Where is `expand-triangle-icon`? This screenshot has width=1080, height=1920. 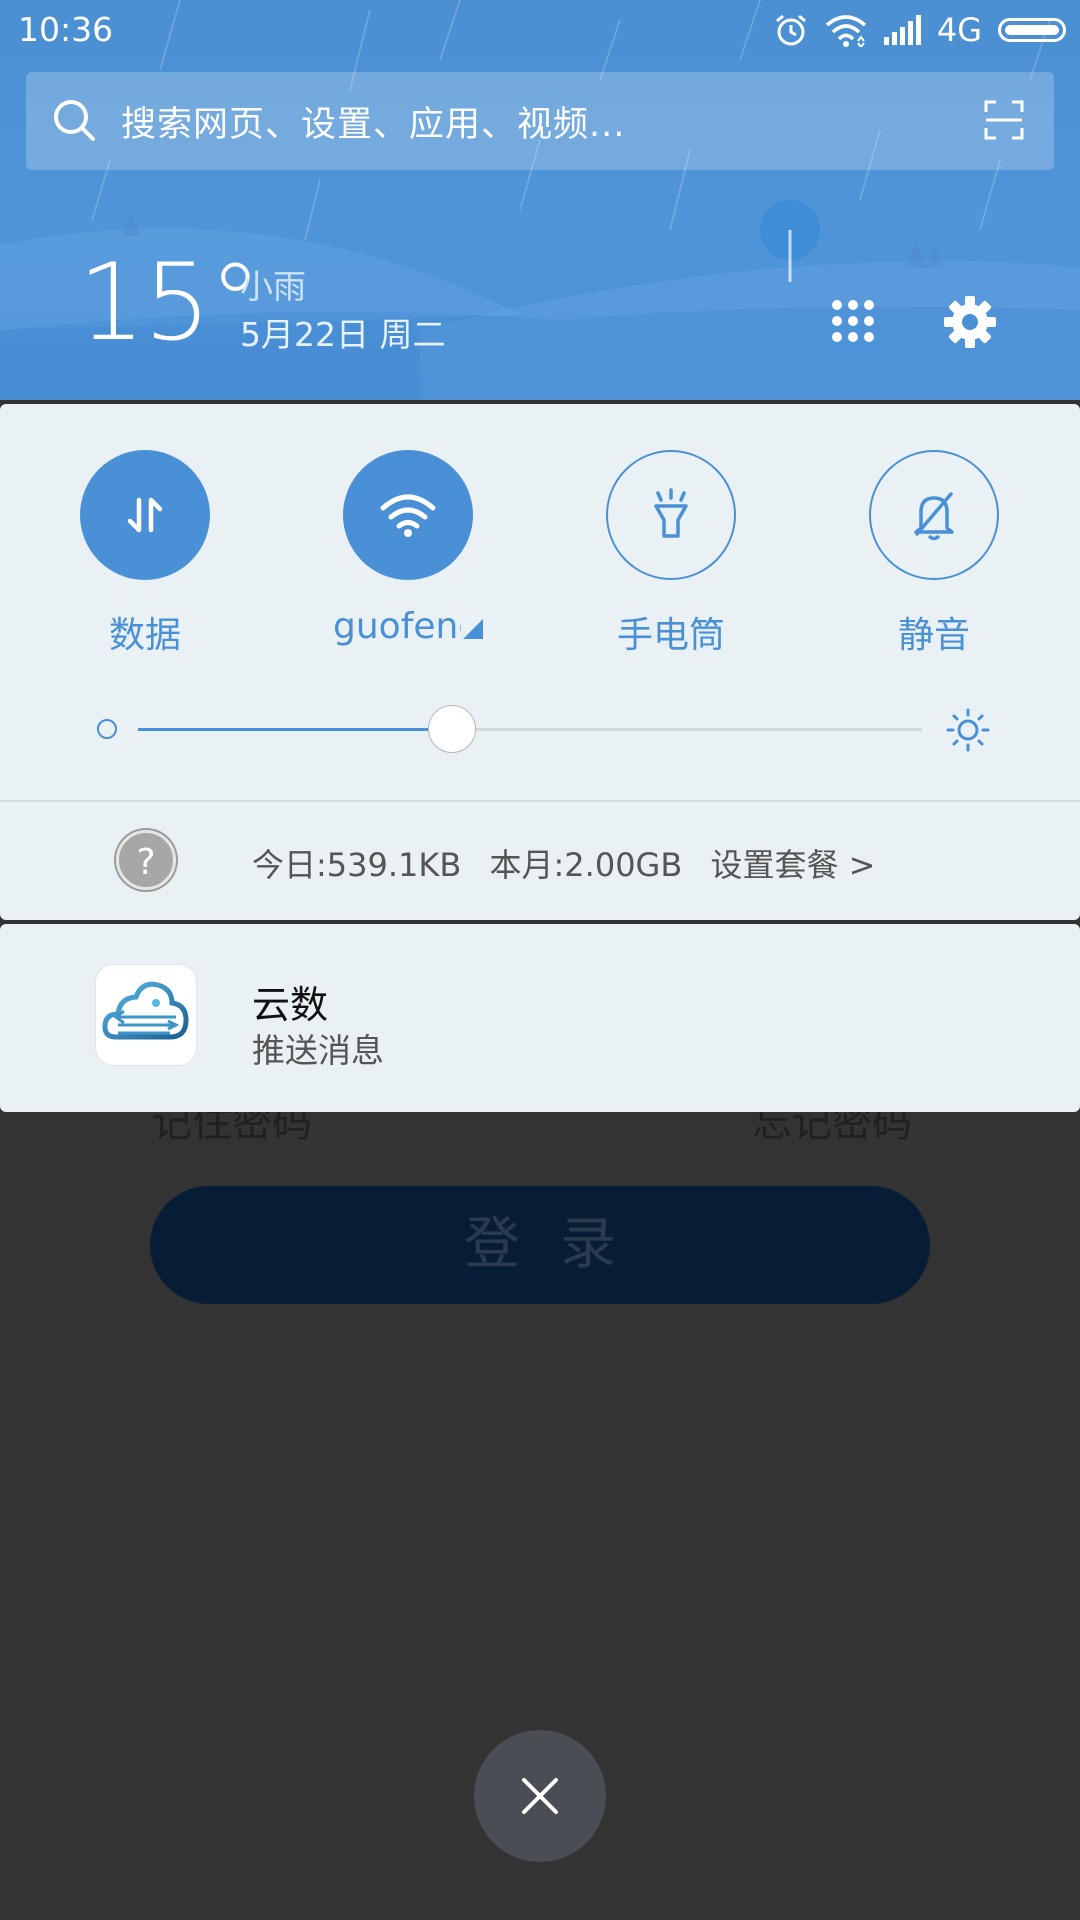 expand-triangle-icon is located at coordinates (473, 629).